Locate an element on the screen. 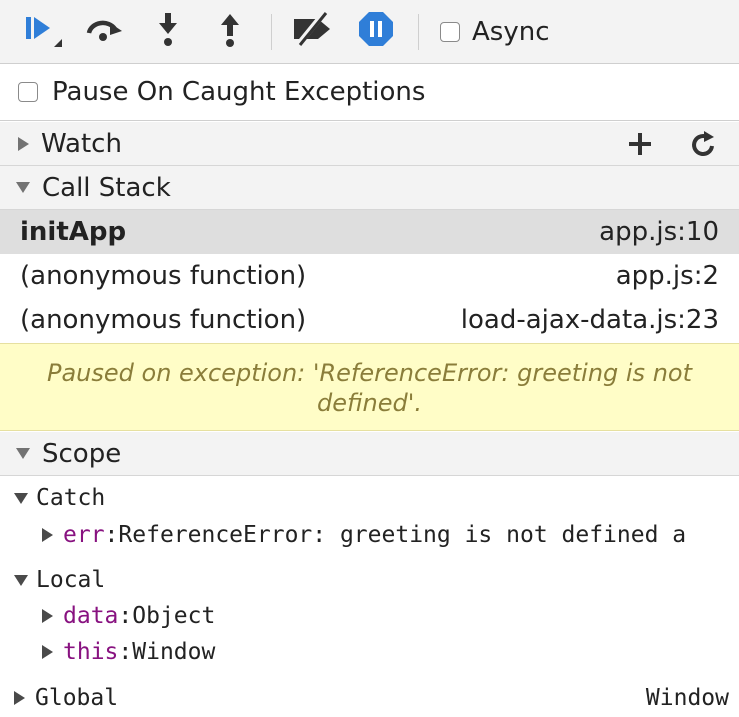  call-stack-frame: initApp app.js:10 is located at coordinates (369, 232).